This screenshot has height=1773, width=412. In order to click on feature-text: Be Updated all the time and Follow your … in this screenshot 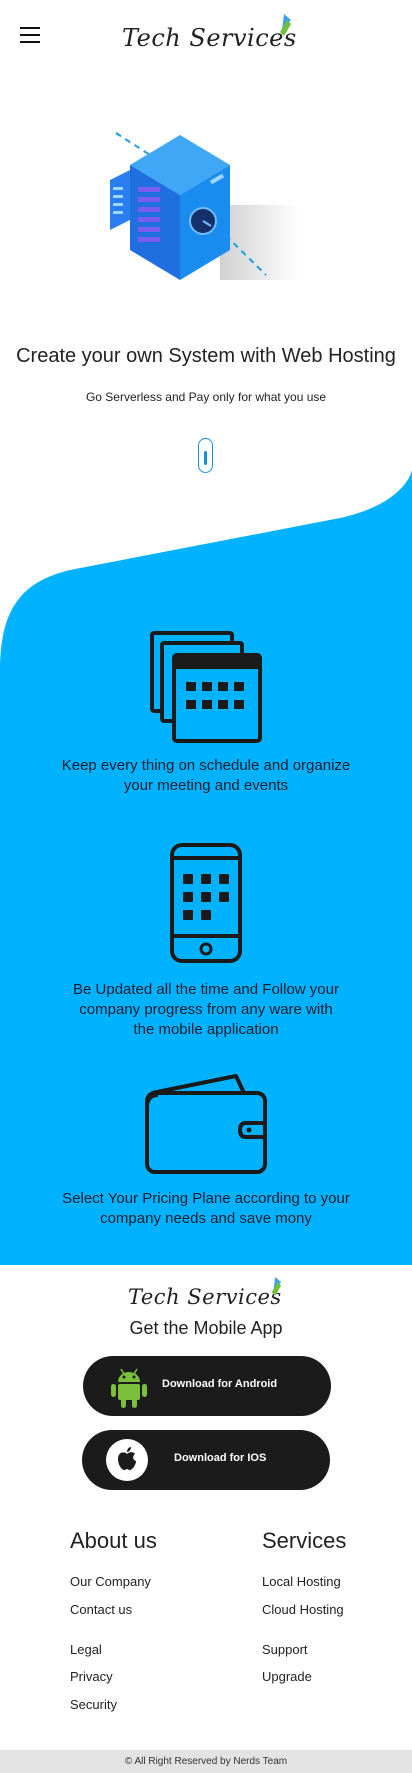, I will do `click(206, 1009)`.